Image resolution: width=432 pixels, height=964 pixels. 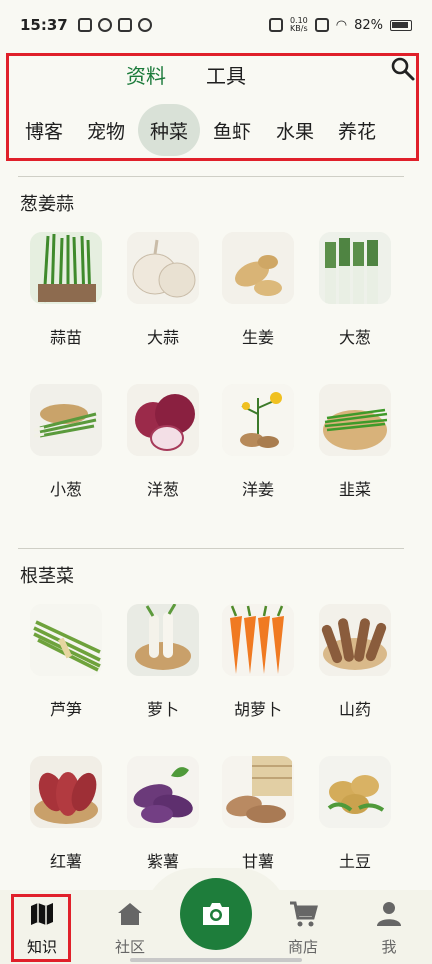 What do you see at coordinates (216, 25) in the screenshot?
I see `status-bar: 15:37 0.10 KB/s ◠ 82%` at bounding box center [216, 25].